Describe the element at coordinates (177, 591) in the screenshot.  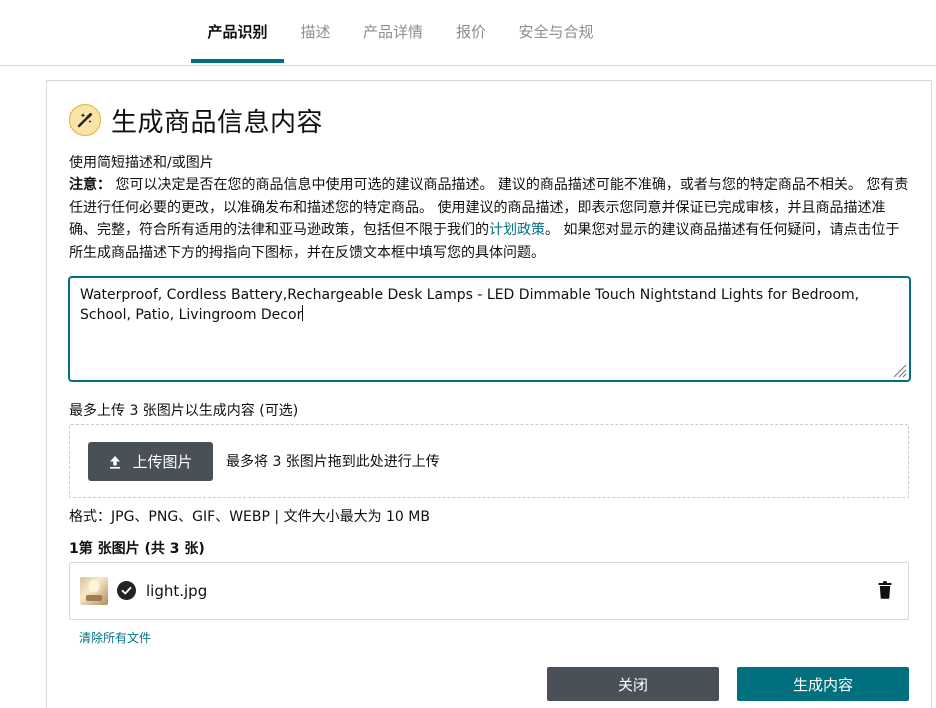
I see `file-name: light.jpg` at that location.